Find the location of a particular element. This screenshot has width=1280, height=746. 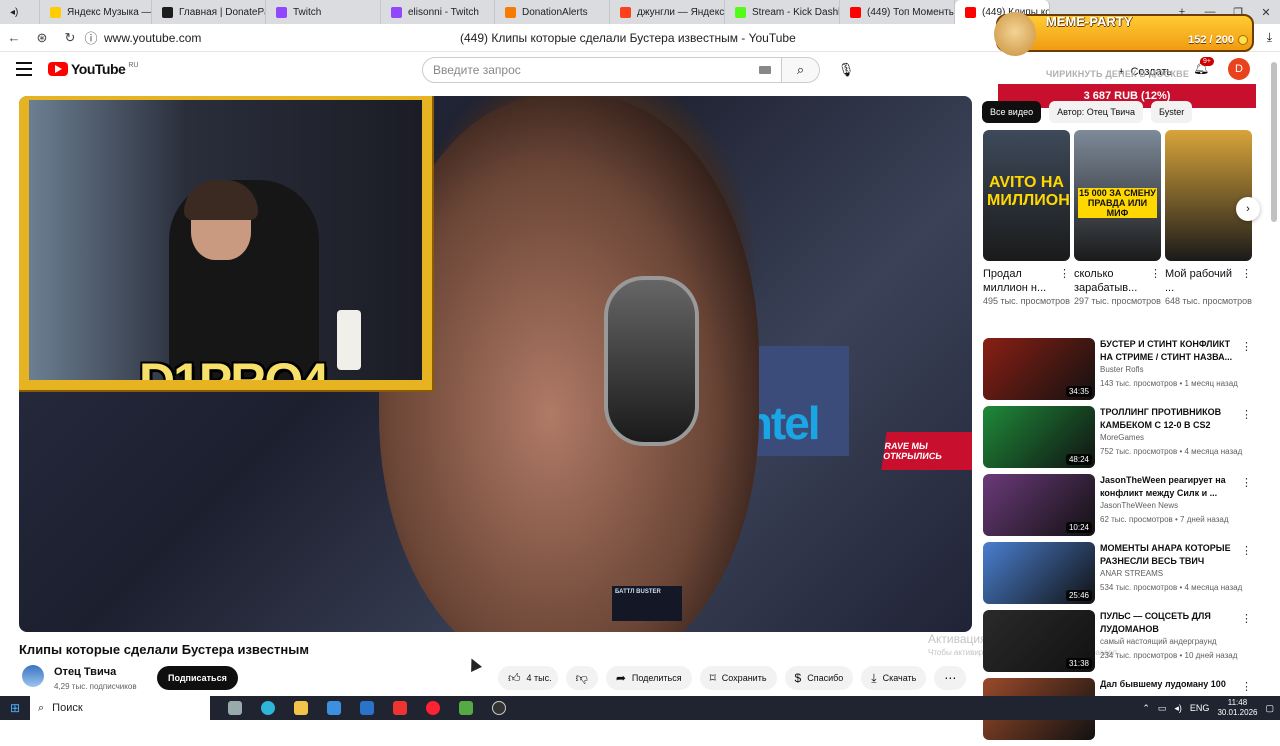

page-scrollbar is located at coordinates (1274, 376).